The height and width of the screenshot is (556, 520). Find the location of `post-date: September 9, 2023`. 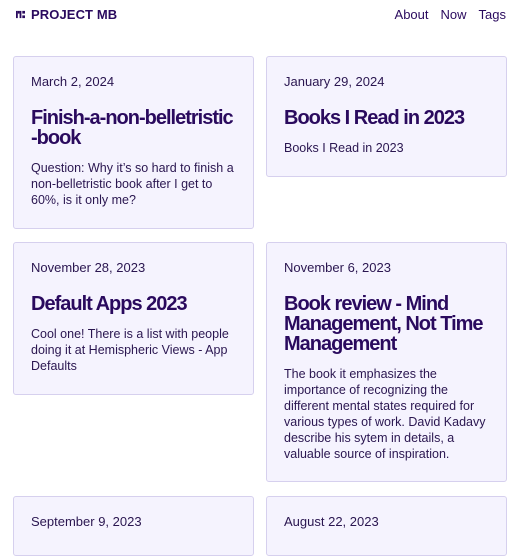

post-date: September 9, 2023 is located at coordinates (86, 521).